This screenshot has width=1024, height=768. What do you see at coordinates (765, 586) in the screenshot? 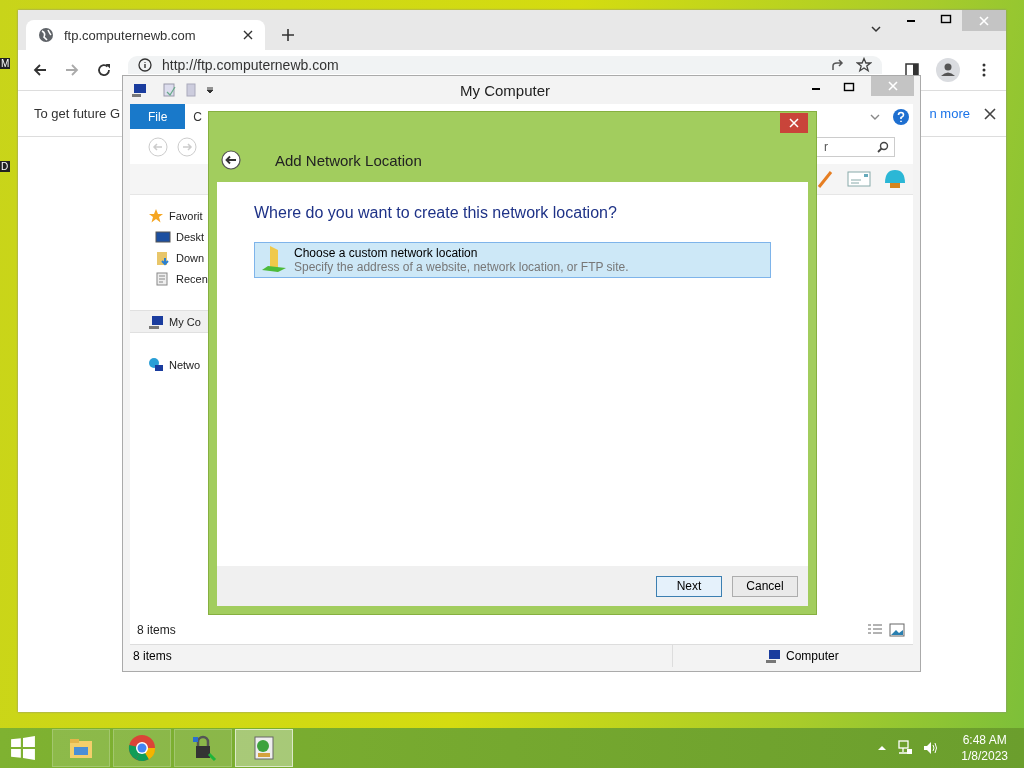
I see `dialog-button: Cancel` at bounding box center [765, 586].